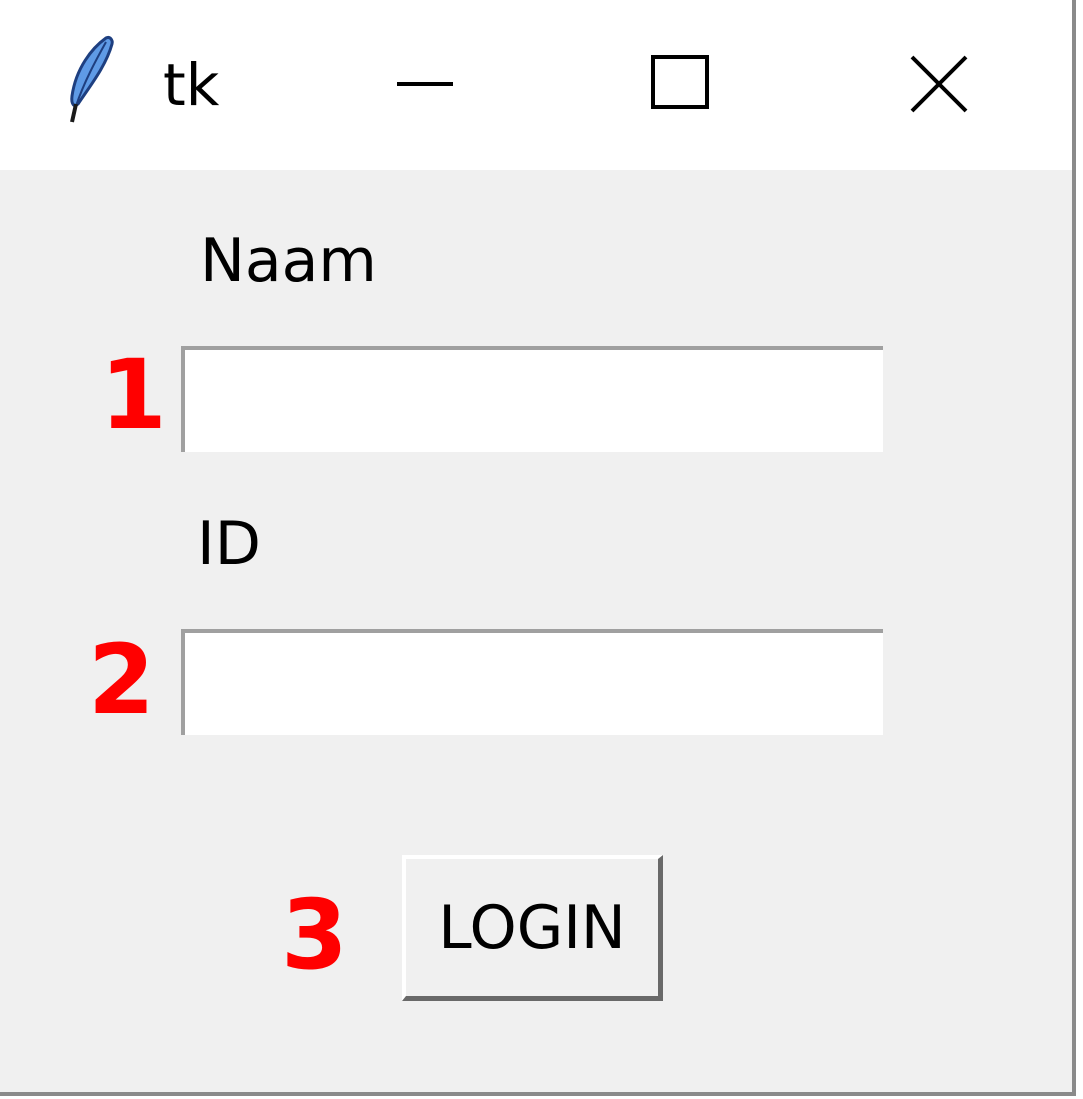 The height and width of the screenshot is (1099, 1083). What do you see at coordinates (532, 682) in the screenshot?
I see `id-input` at bounding box center [532, 682].